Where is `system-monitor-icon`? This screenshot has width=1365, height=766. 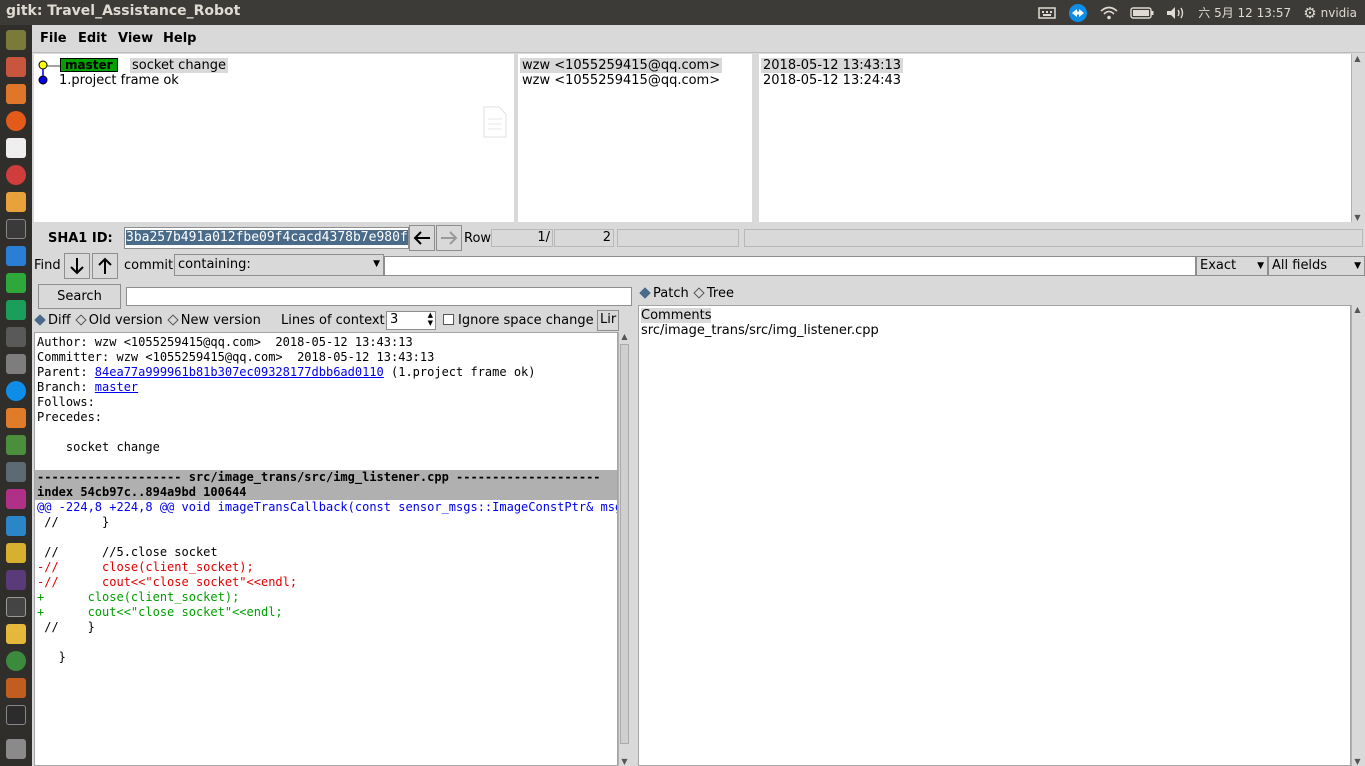 system-monitor-icon is located at coordinates (16, 337).